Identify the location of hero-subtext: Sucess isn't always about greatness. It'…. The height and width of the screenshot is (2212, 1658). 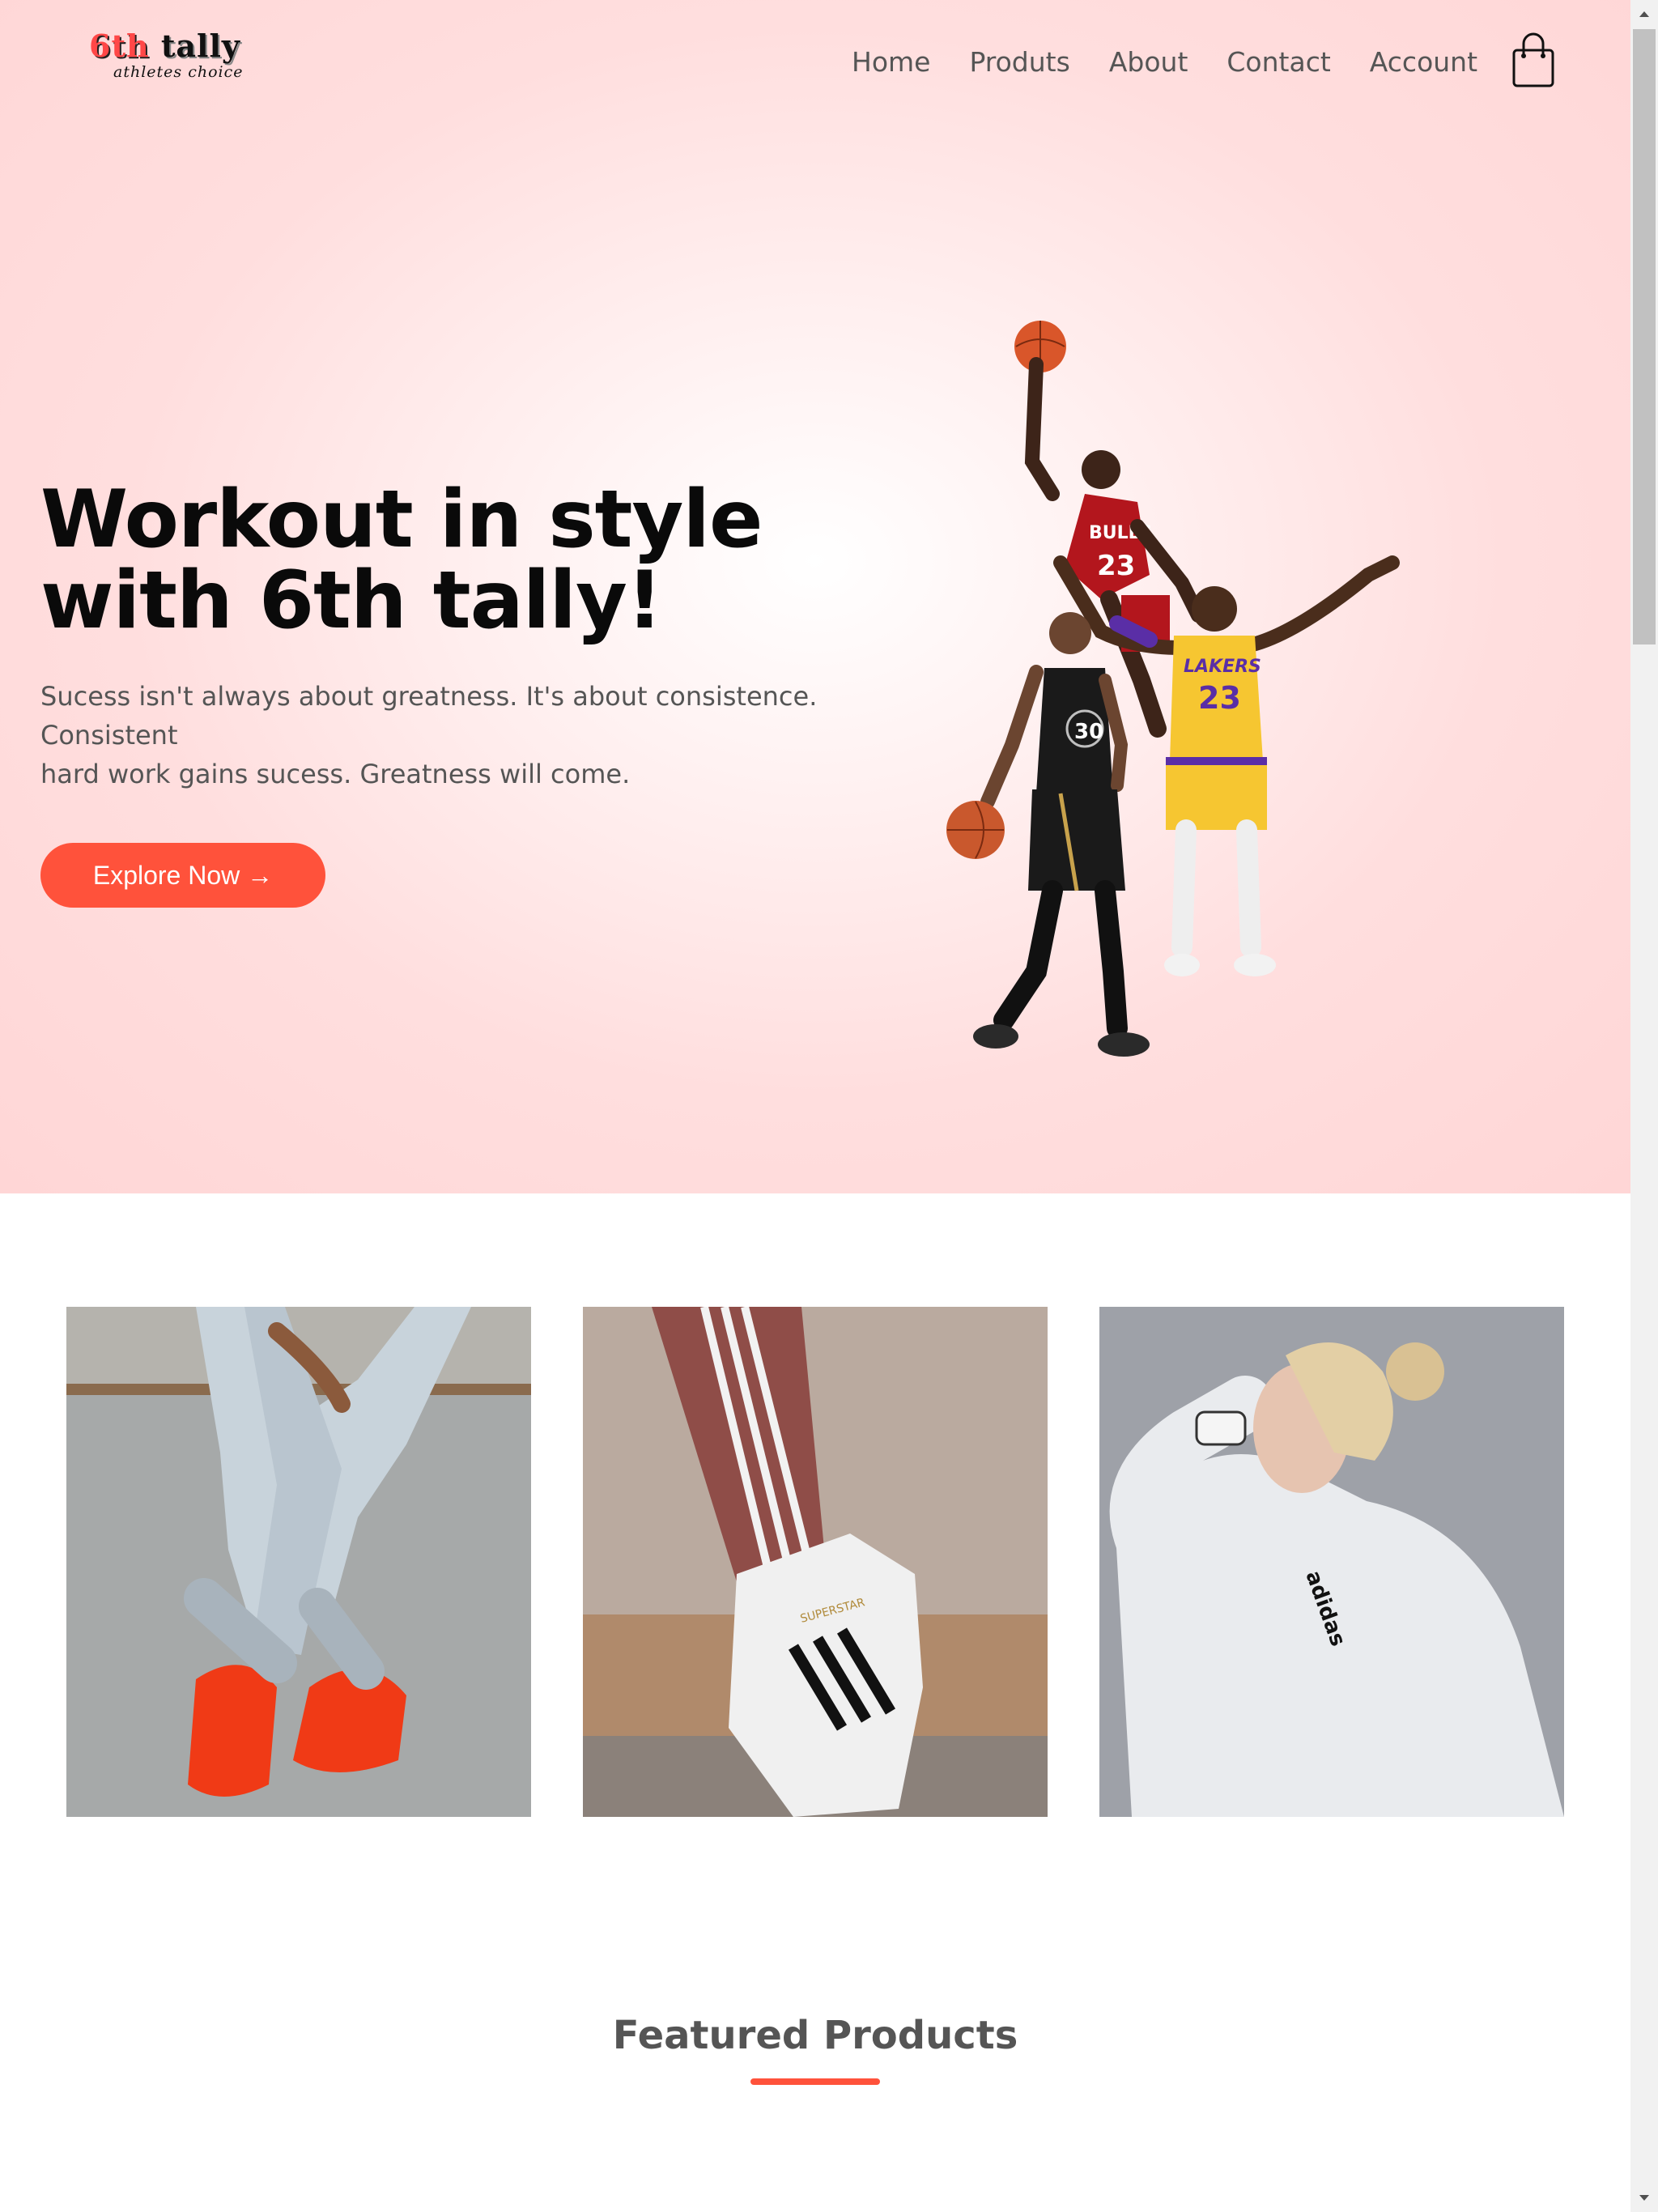
(429, 735).